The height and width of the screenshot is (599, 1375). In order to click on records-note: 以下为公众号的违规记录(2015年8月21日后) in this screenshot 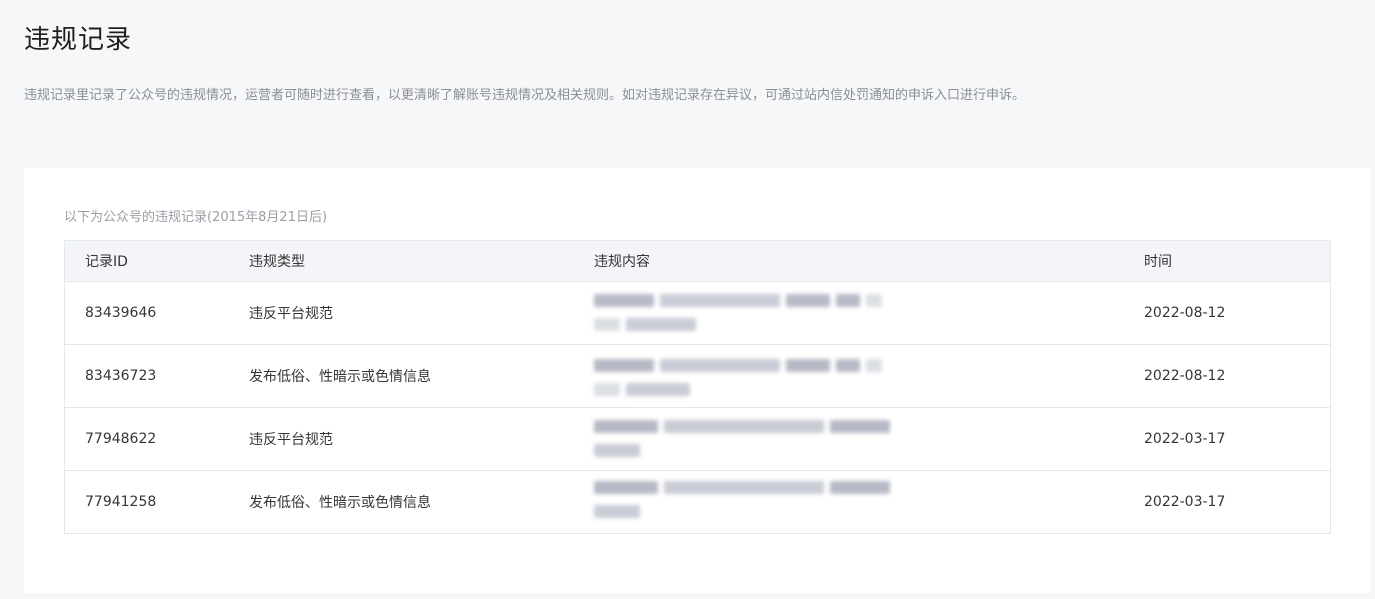, I will do `click(196, 217)`.